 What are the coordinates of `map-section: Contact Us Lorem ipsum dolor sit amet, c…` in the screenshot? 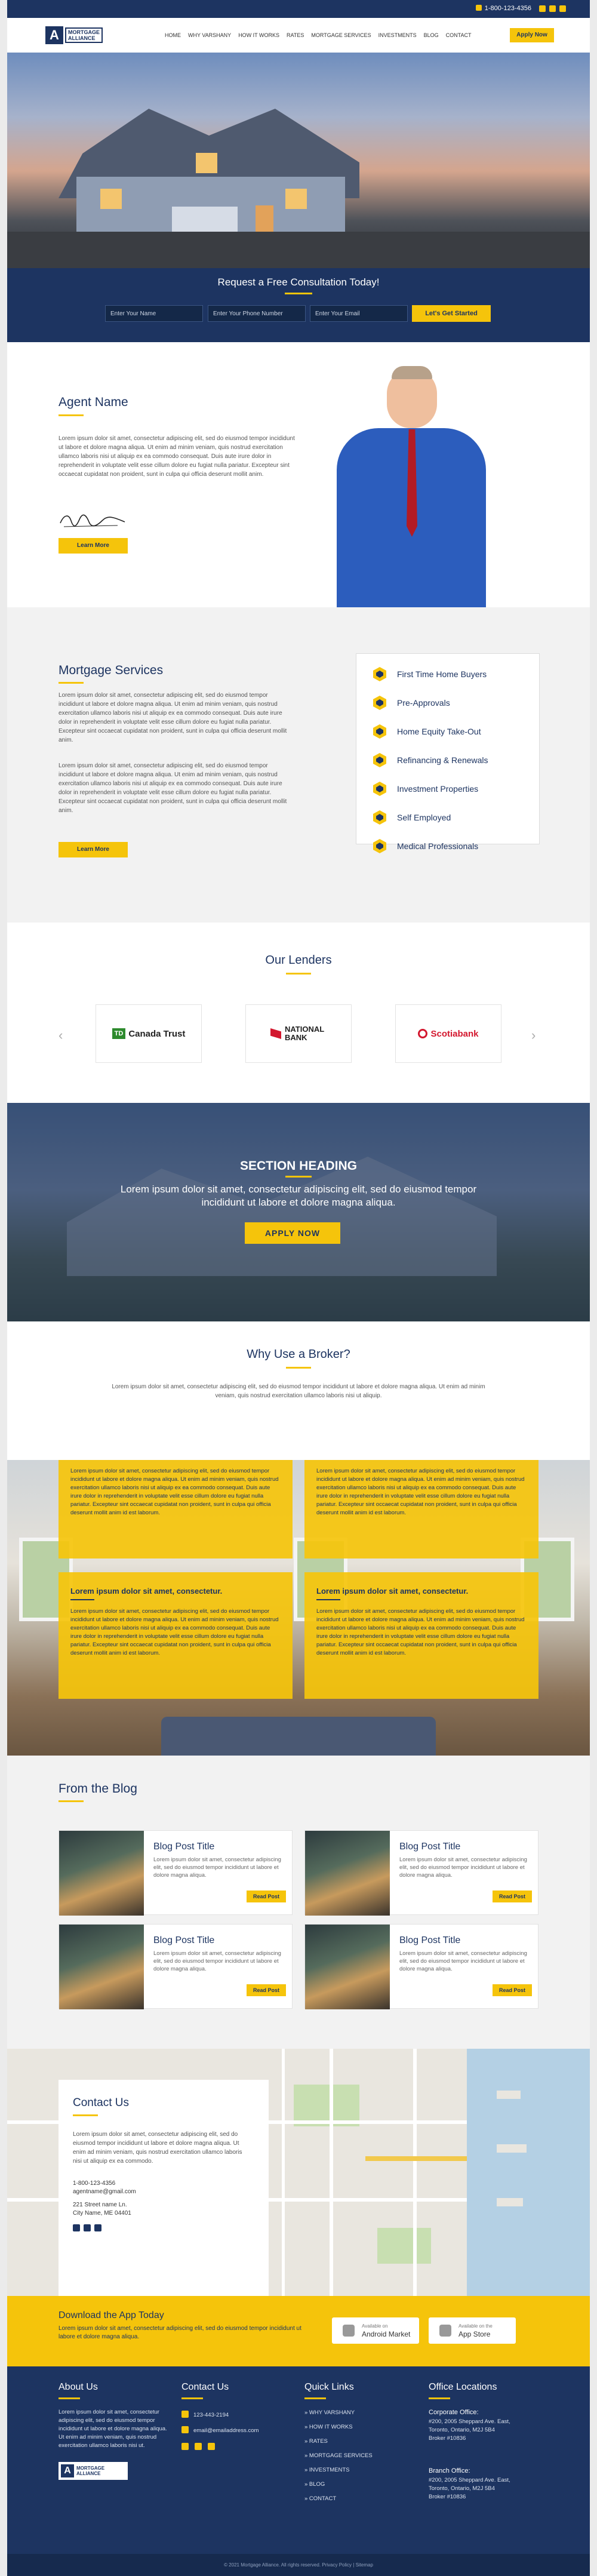 It's located at (298, 2172).